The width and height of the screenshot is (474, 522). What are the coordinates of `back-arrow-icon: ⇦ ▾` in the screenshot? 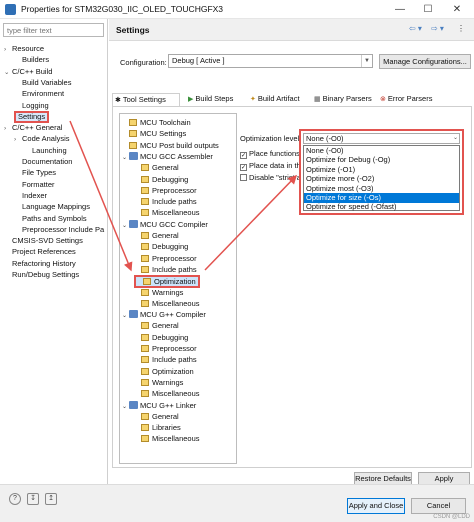 It's located at (415, 28).